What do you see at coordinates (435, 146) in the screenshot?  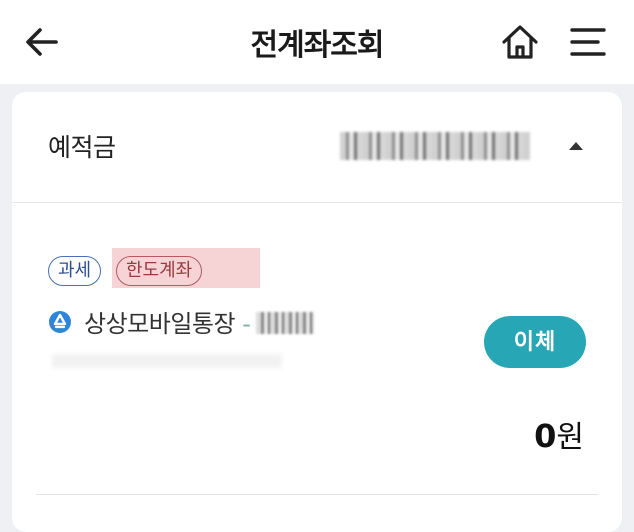 I see `masked-total-amount` at bounding box center [435, 146].